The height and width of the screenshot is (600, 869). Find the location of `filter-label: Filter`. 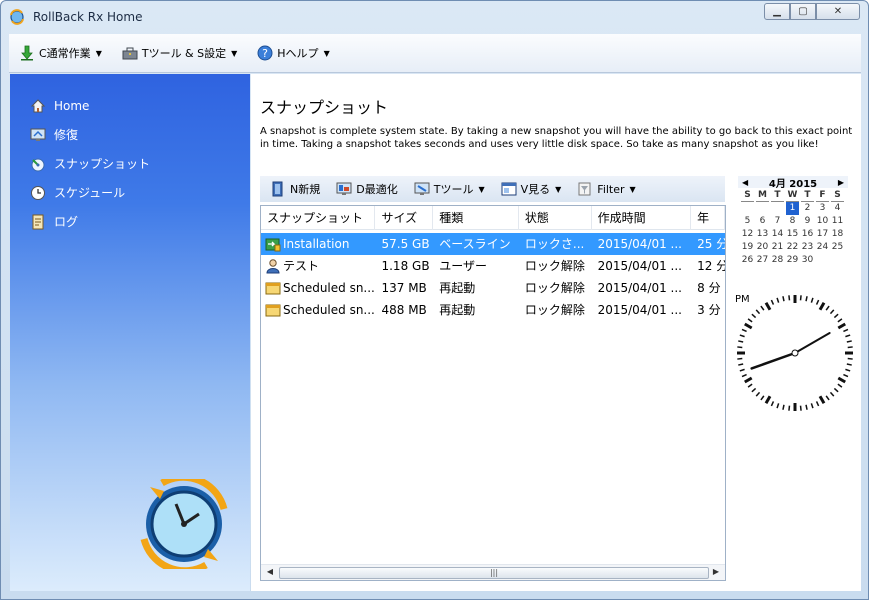

filter-label: Filter is located at coordinates (611, 189).